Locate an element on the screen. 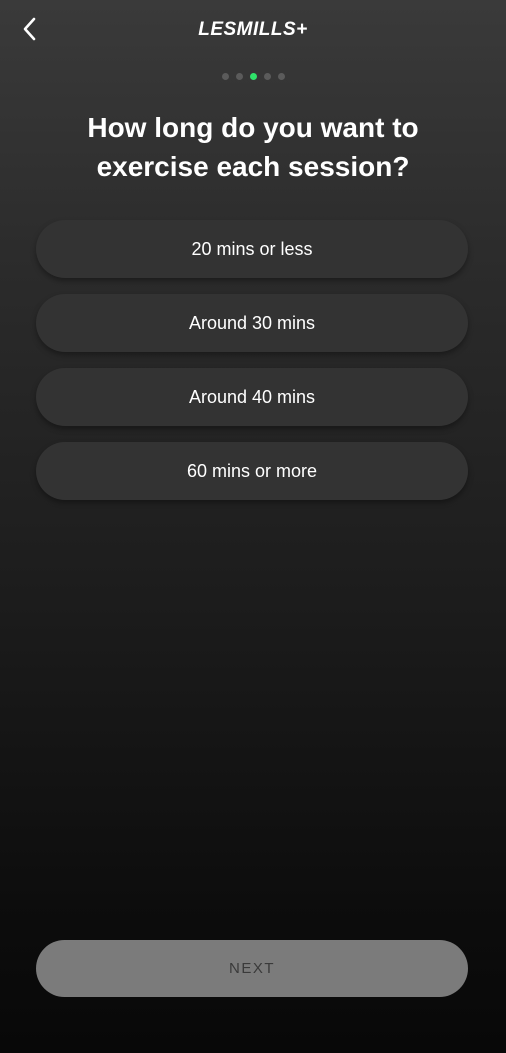  progress-dot-active is located at coordinates (253, 76).